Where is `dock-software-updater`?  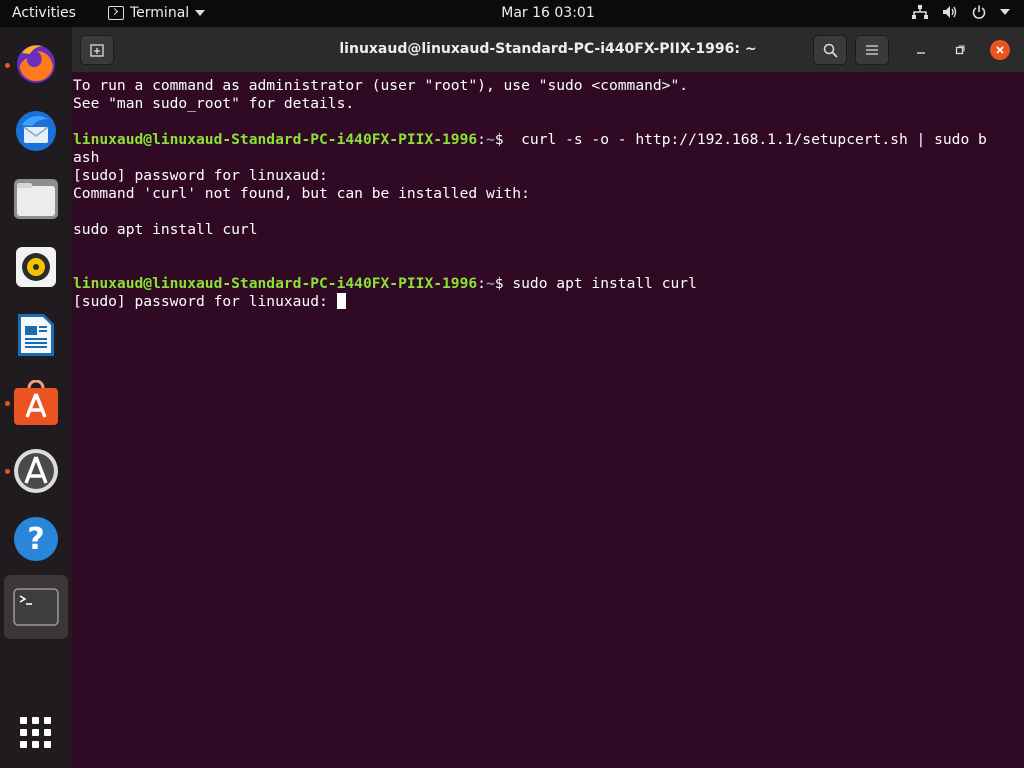 dock-software-updater is located at coordinates (36, 471).